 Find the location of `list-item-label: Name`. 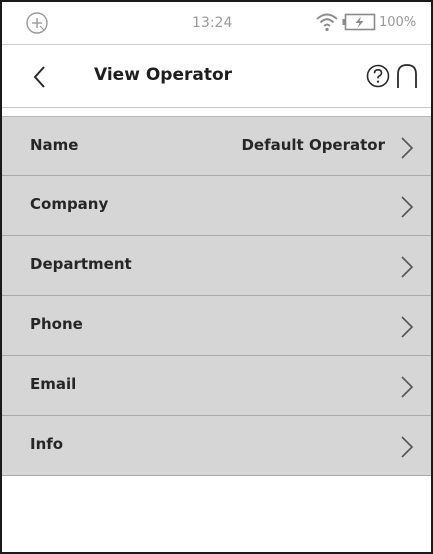

list-item-label: Name is located at coordinates (54, 145).